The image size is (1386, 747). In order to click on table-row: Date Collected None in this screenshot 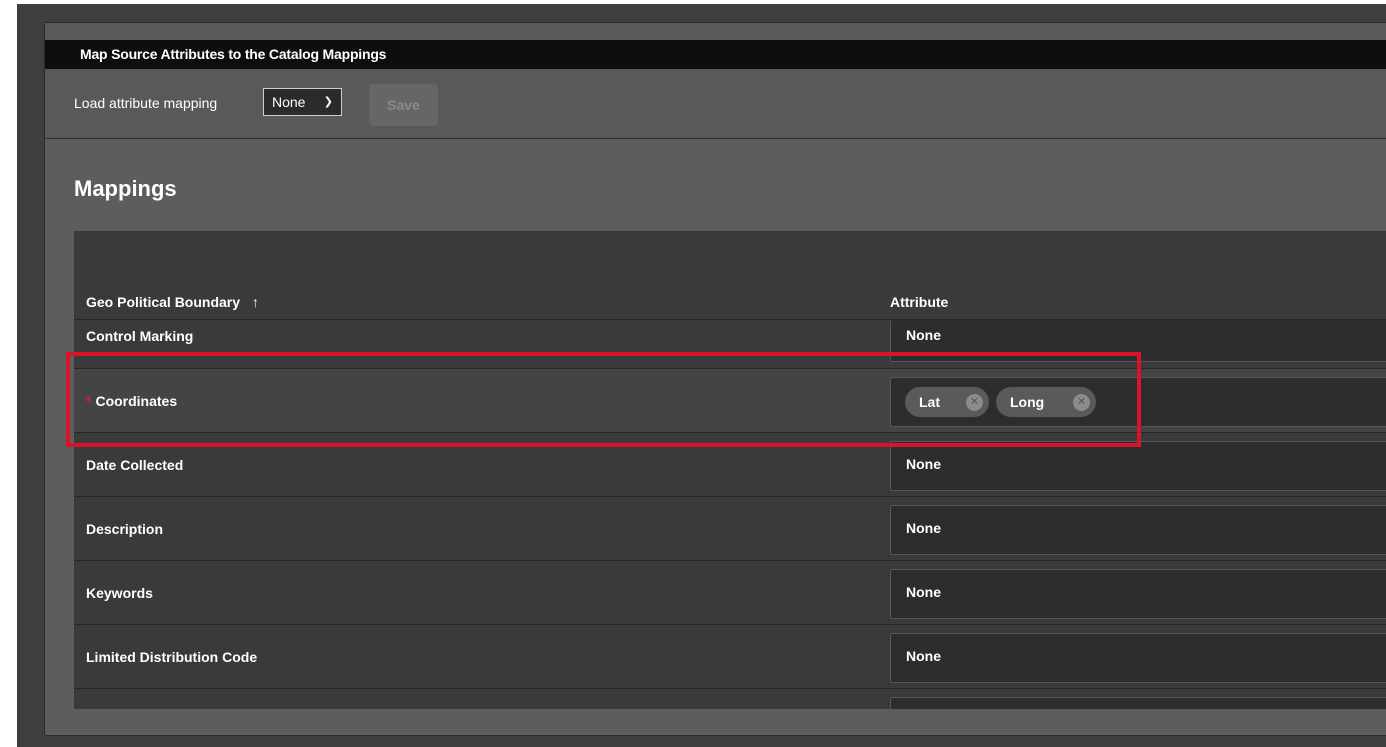, I will do `click(730, 464)`.